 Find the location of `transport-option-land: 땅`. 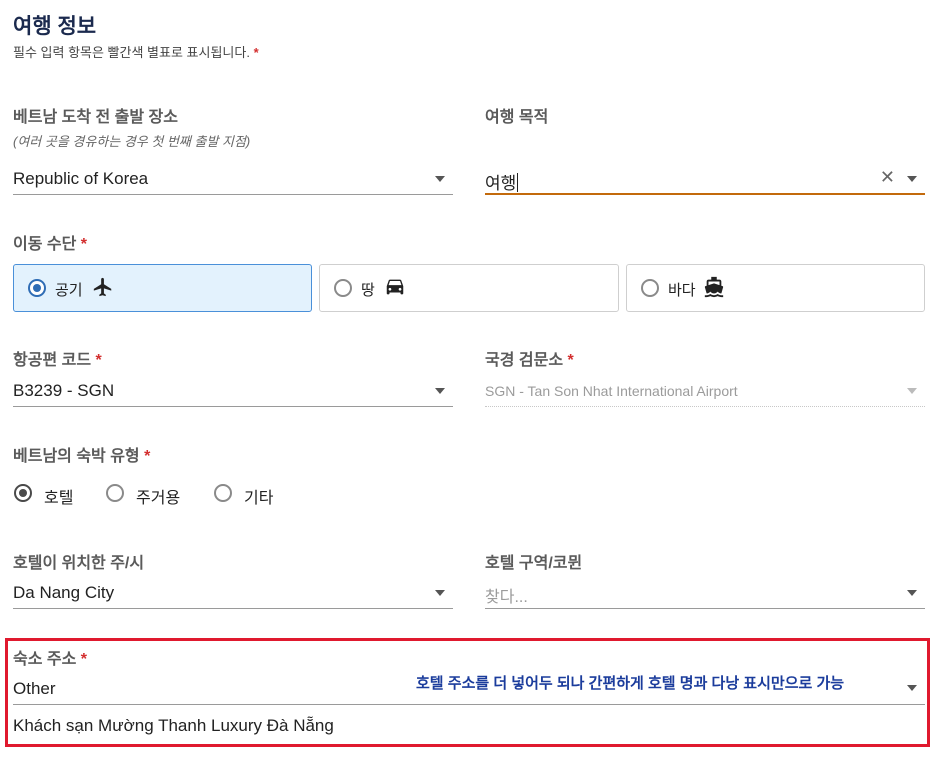

transport-option-land: 땅 is located at coordinates (469, 288).